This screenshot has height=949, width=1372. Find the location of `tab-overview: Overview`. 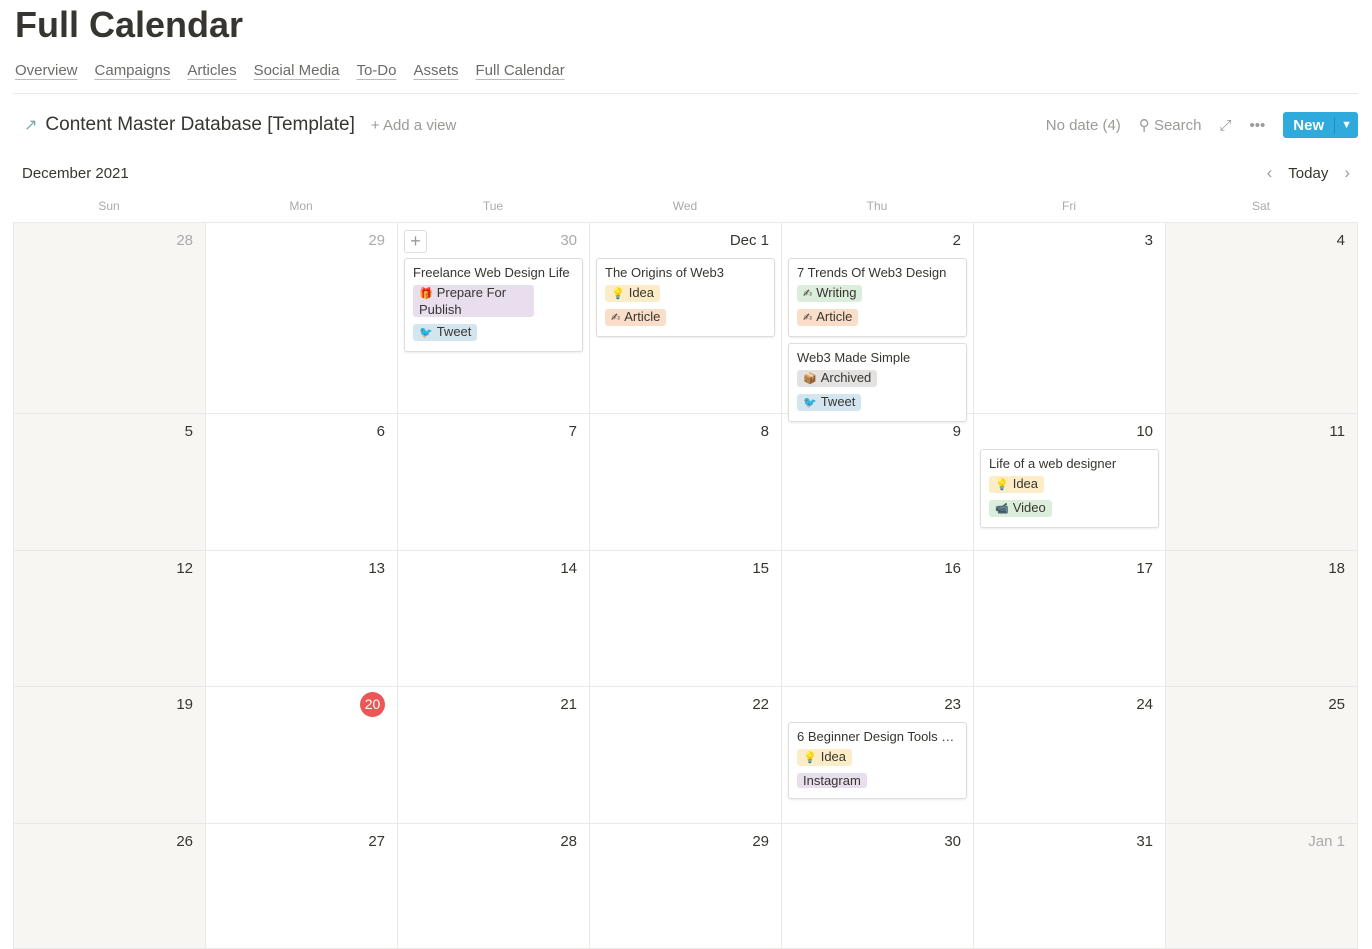

tab-overview: Overview is located at coordinates (46, 70).